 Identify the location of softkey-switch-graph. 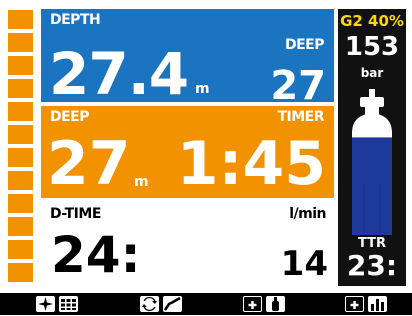
(164, 304).